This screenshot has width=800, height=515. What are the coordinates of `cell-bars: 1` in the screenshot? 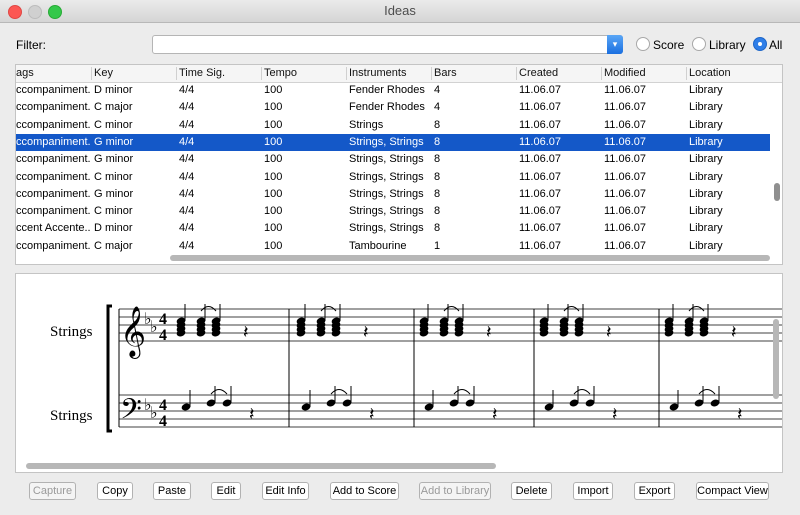 It's located at (437, 245).